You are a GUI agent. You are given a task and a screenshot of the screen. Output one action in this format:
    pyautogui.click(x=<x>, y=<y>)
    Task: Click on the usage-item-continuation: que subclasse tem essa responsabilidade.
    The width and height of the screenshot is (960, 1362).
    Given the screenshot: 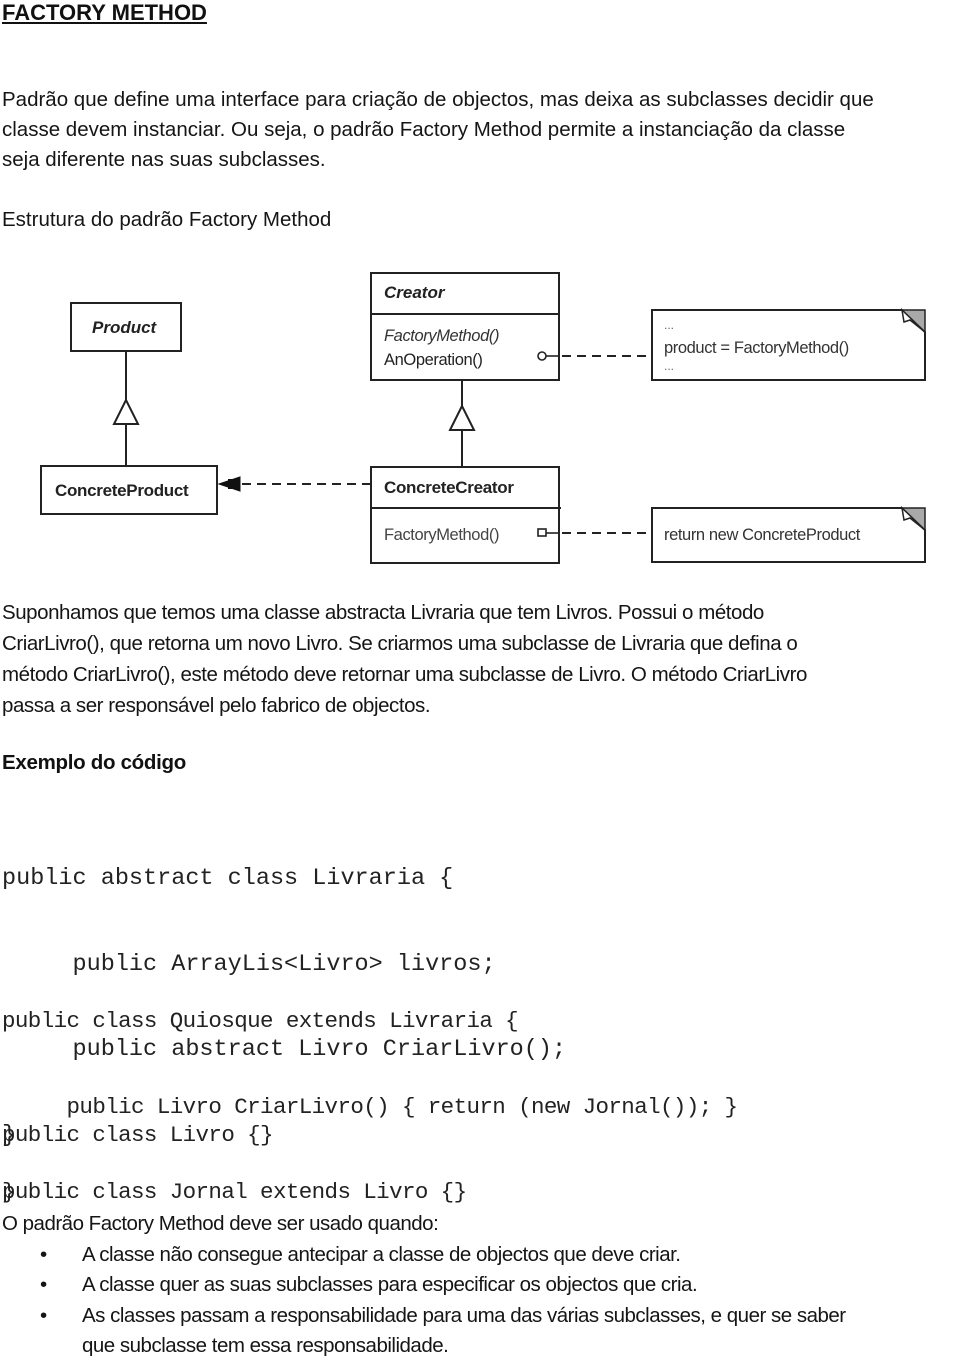 What is the action you would take?
    pyautogui.click(x=265, y=1345)
    